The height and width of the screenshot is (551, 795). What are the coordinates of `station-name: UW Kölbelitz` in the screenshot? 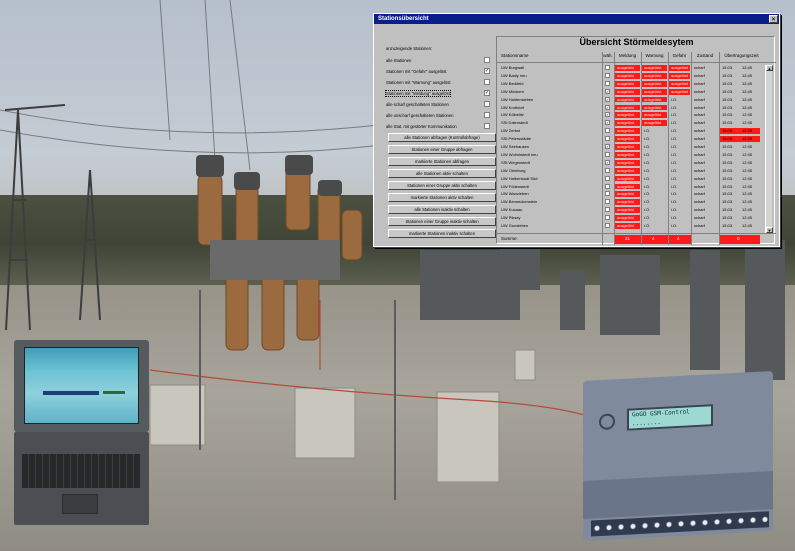 It's located at (512, 115).